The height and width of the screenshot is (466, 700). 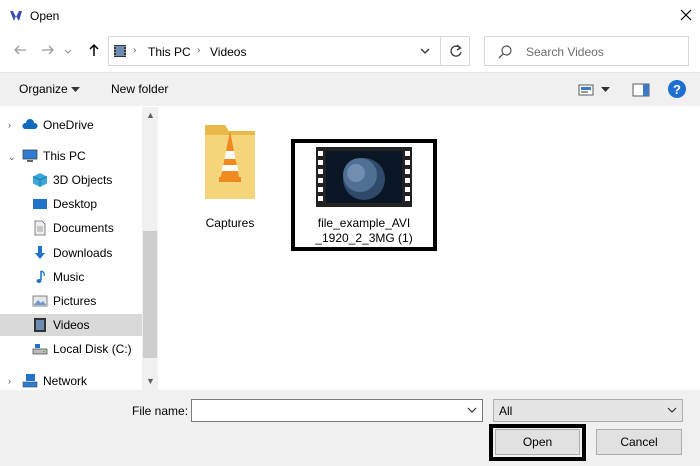 I want to click on sidebar-item-onedrive: OneDrive, so click(x=81, y=125).